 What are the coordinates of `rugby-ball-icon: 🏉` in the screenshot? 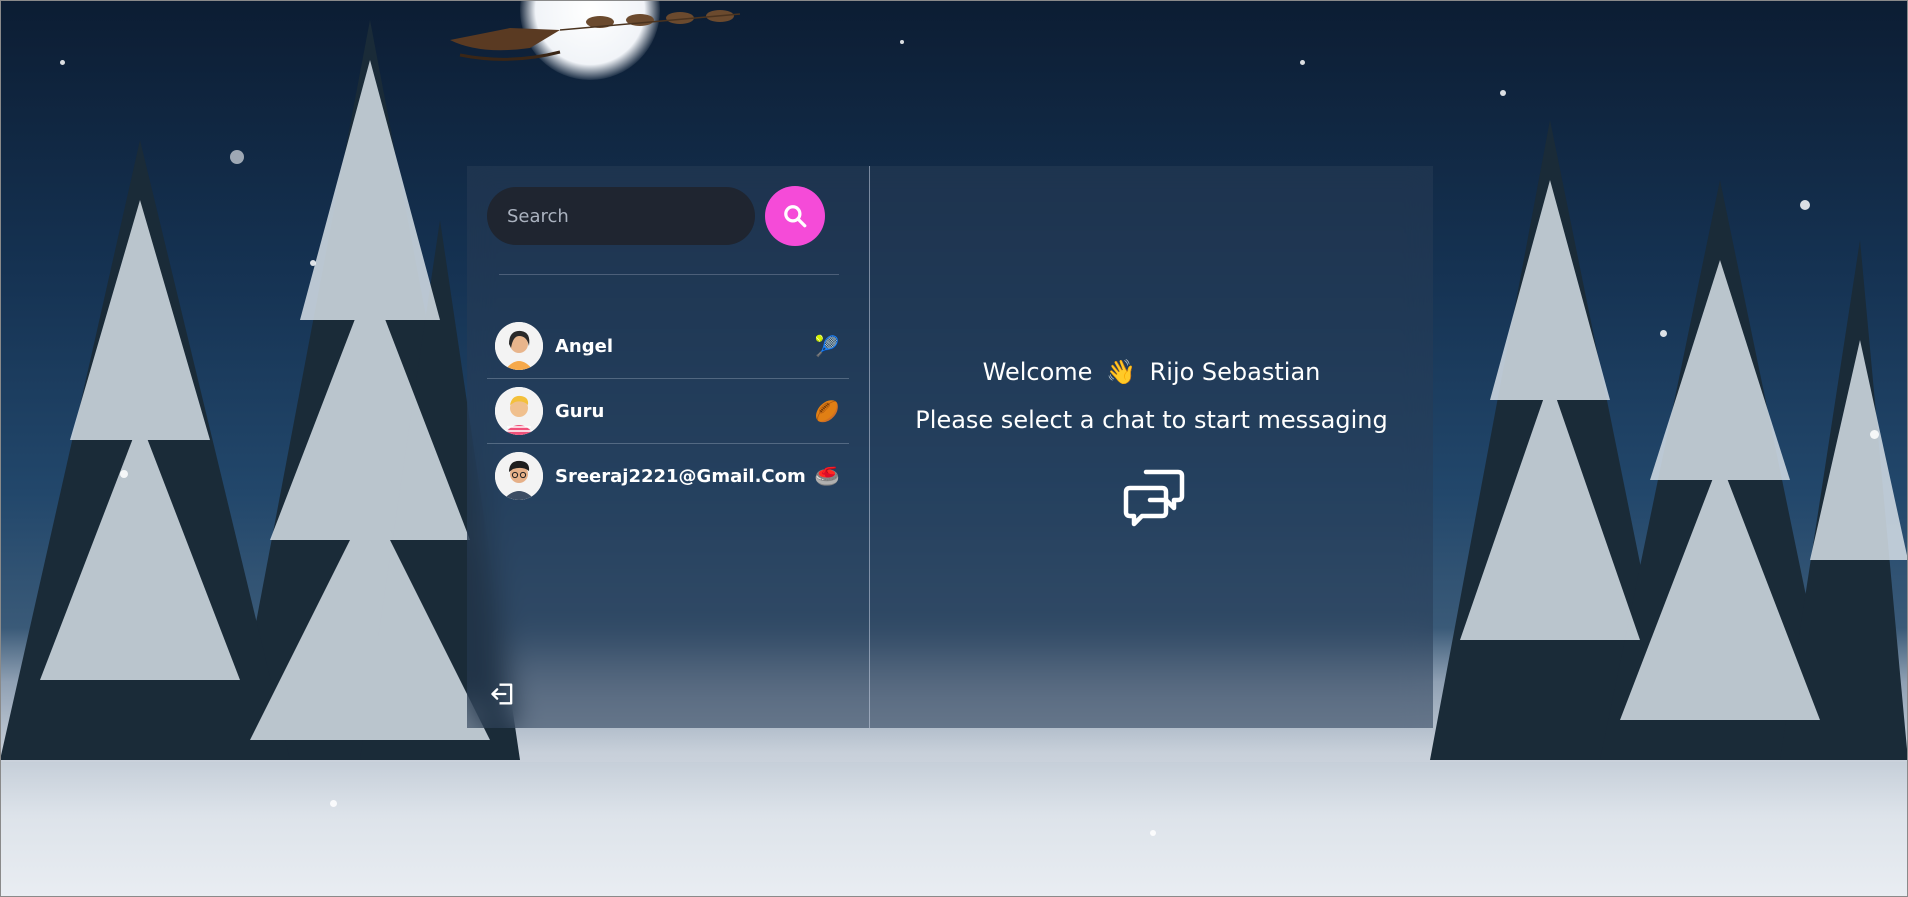 It's located at (827, 411).